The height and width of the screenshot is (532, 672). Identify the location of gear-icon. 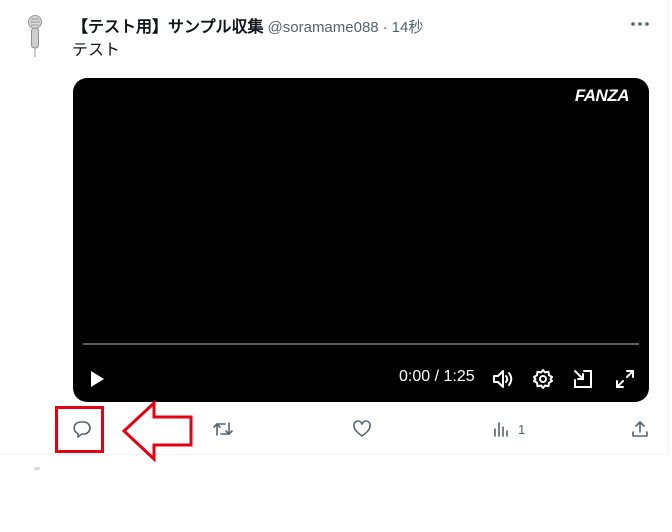
(543, 379).